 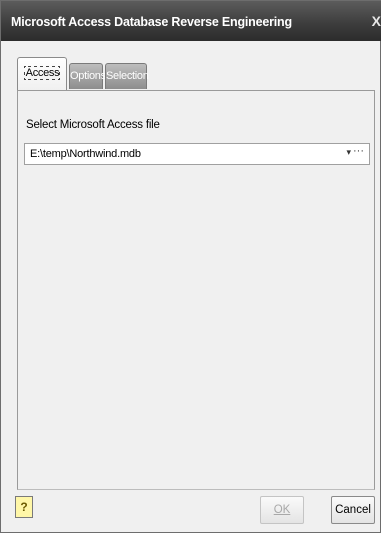 I want to click on cancel-button: Cancel, so click(x=353, y=510).